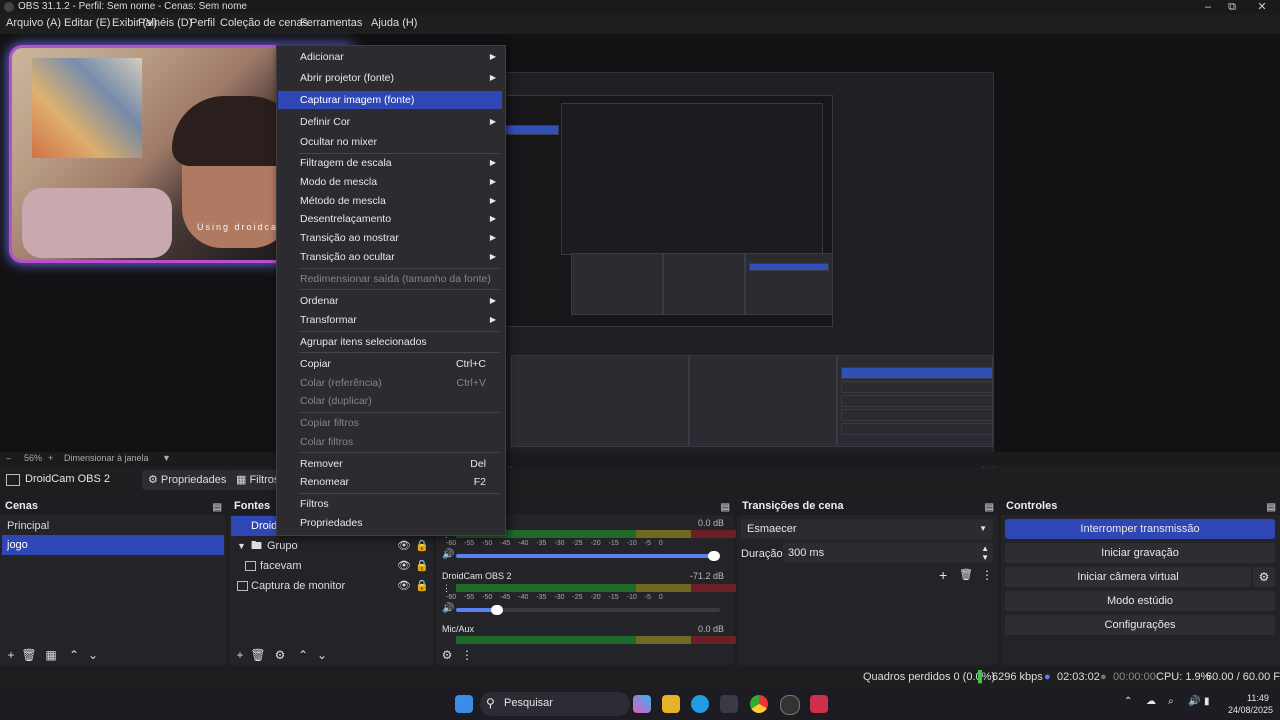  Describe the element at coordinates (467, 655) in the screenshot. I see `mixer-menu-icon: ⋮` at that location.